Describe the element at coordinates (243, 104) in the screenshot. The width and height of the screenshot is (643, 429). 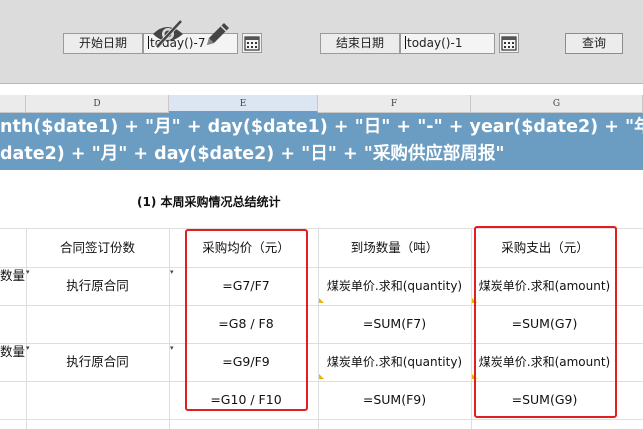
I see `column-header-e: E` at that location.